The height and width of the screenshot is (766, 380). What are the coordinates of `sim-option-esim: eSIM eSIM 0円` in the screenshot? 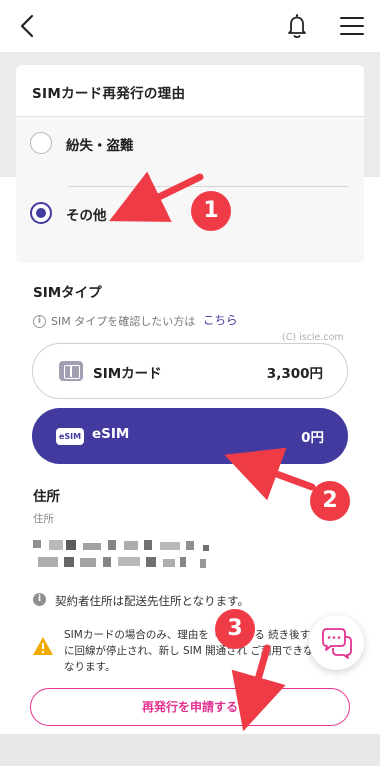 It's located at (190, 436).